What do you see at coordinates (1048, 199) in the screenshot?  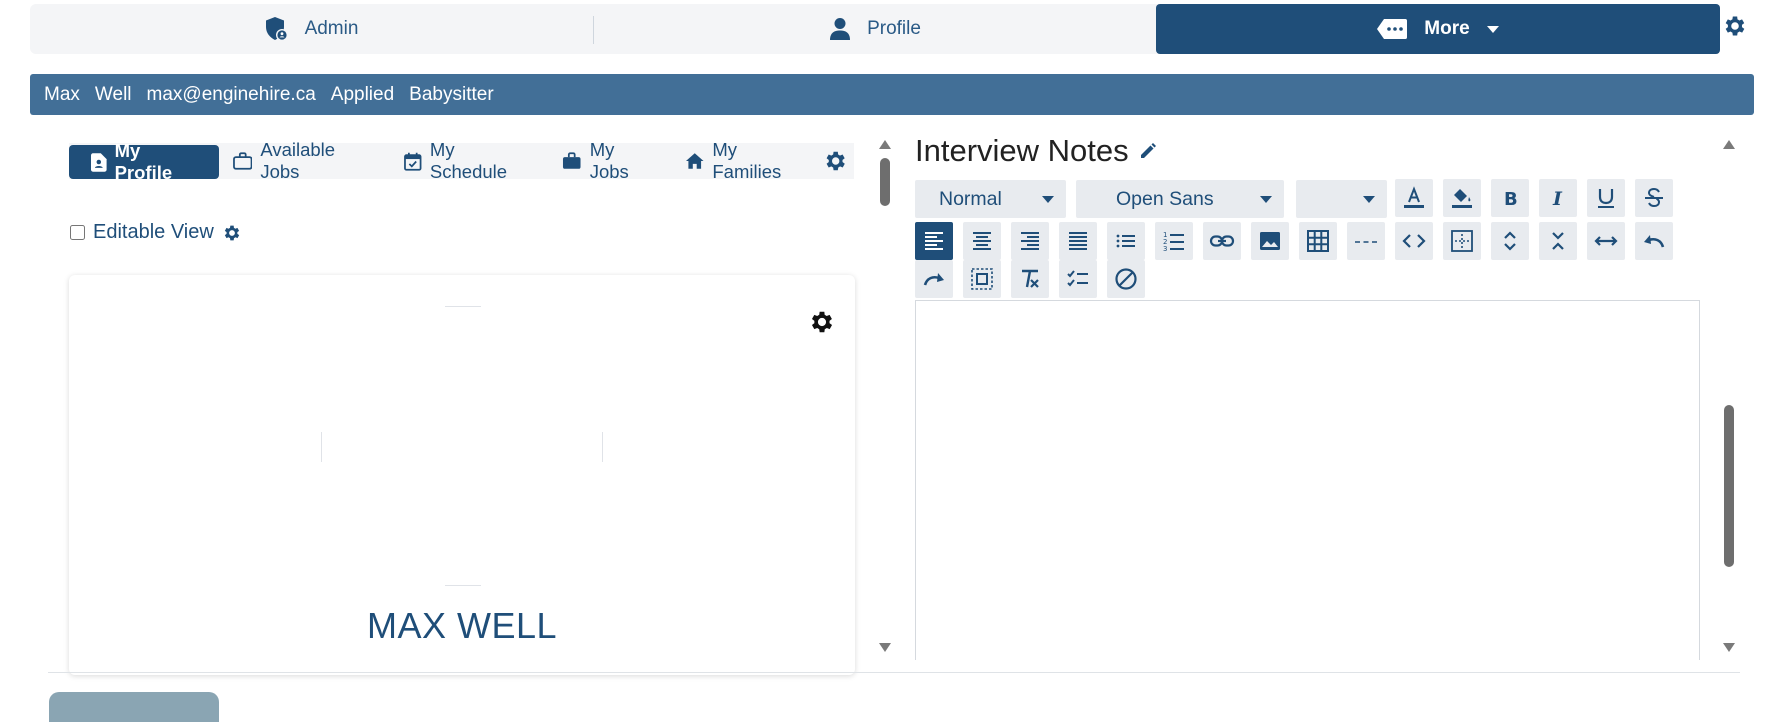 I see `caret-down-icon` at bounding box center [1048, 199].